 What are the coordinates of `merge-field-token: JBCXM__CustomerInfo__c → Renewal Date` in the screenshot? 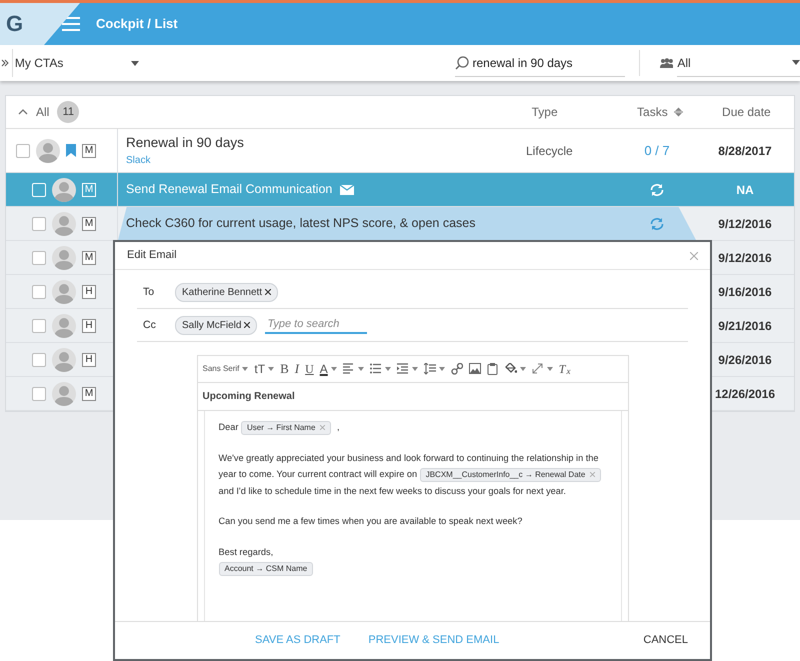 It's located at (511, 475).